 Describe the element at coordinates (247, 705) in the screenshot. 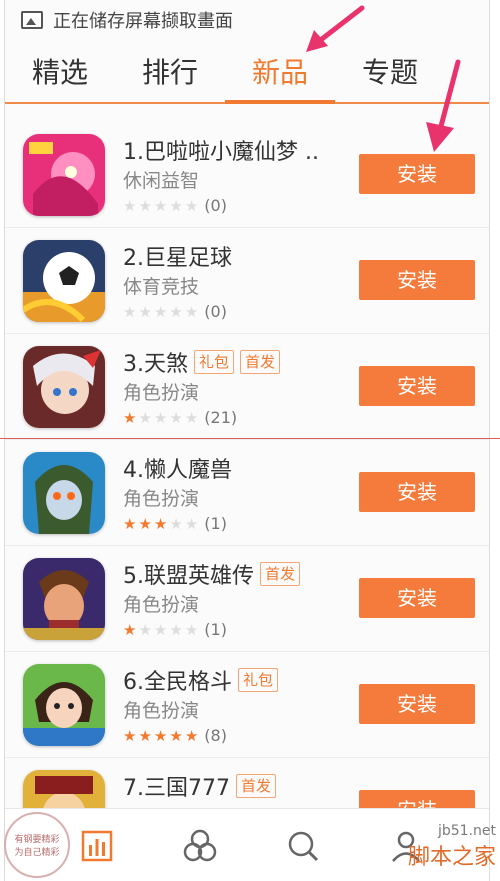

I see `list-item: 6.全民格斗 礼包 角色扮演 ★ ★ ★ ★ ★ (8) 安装` at that location.